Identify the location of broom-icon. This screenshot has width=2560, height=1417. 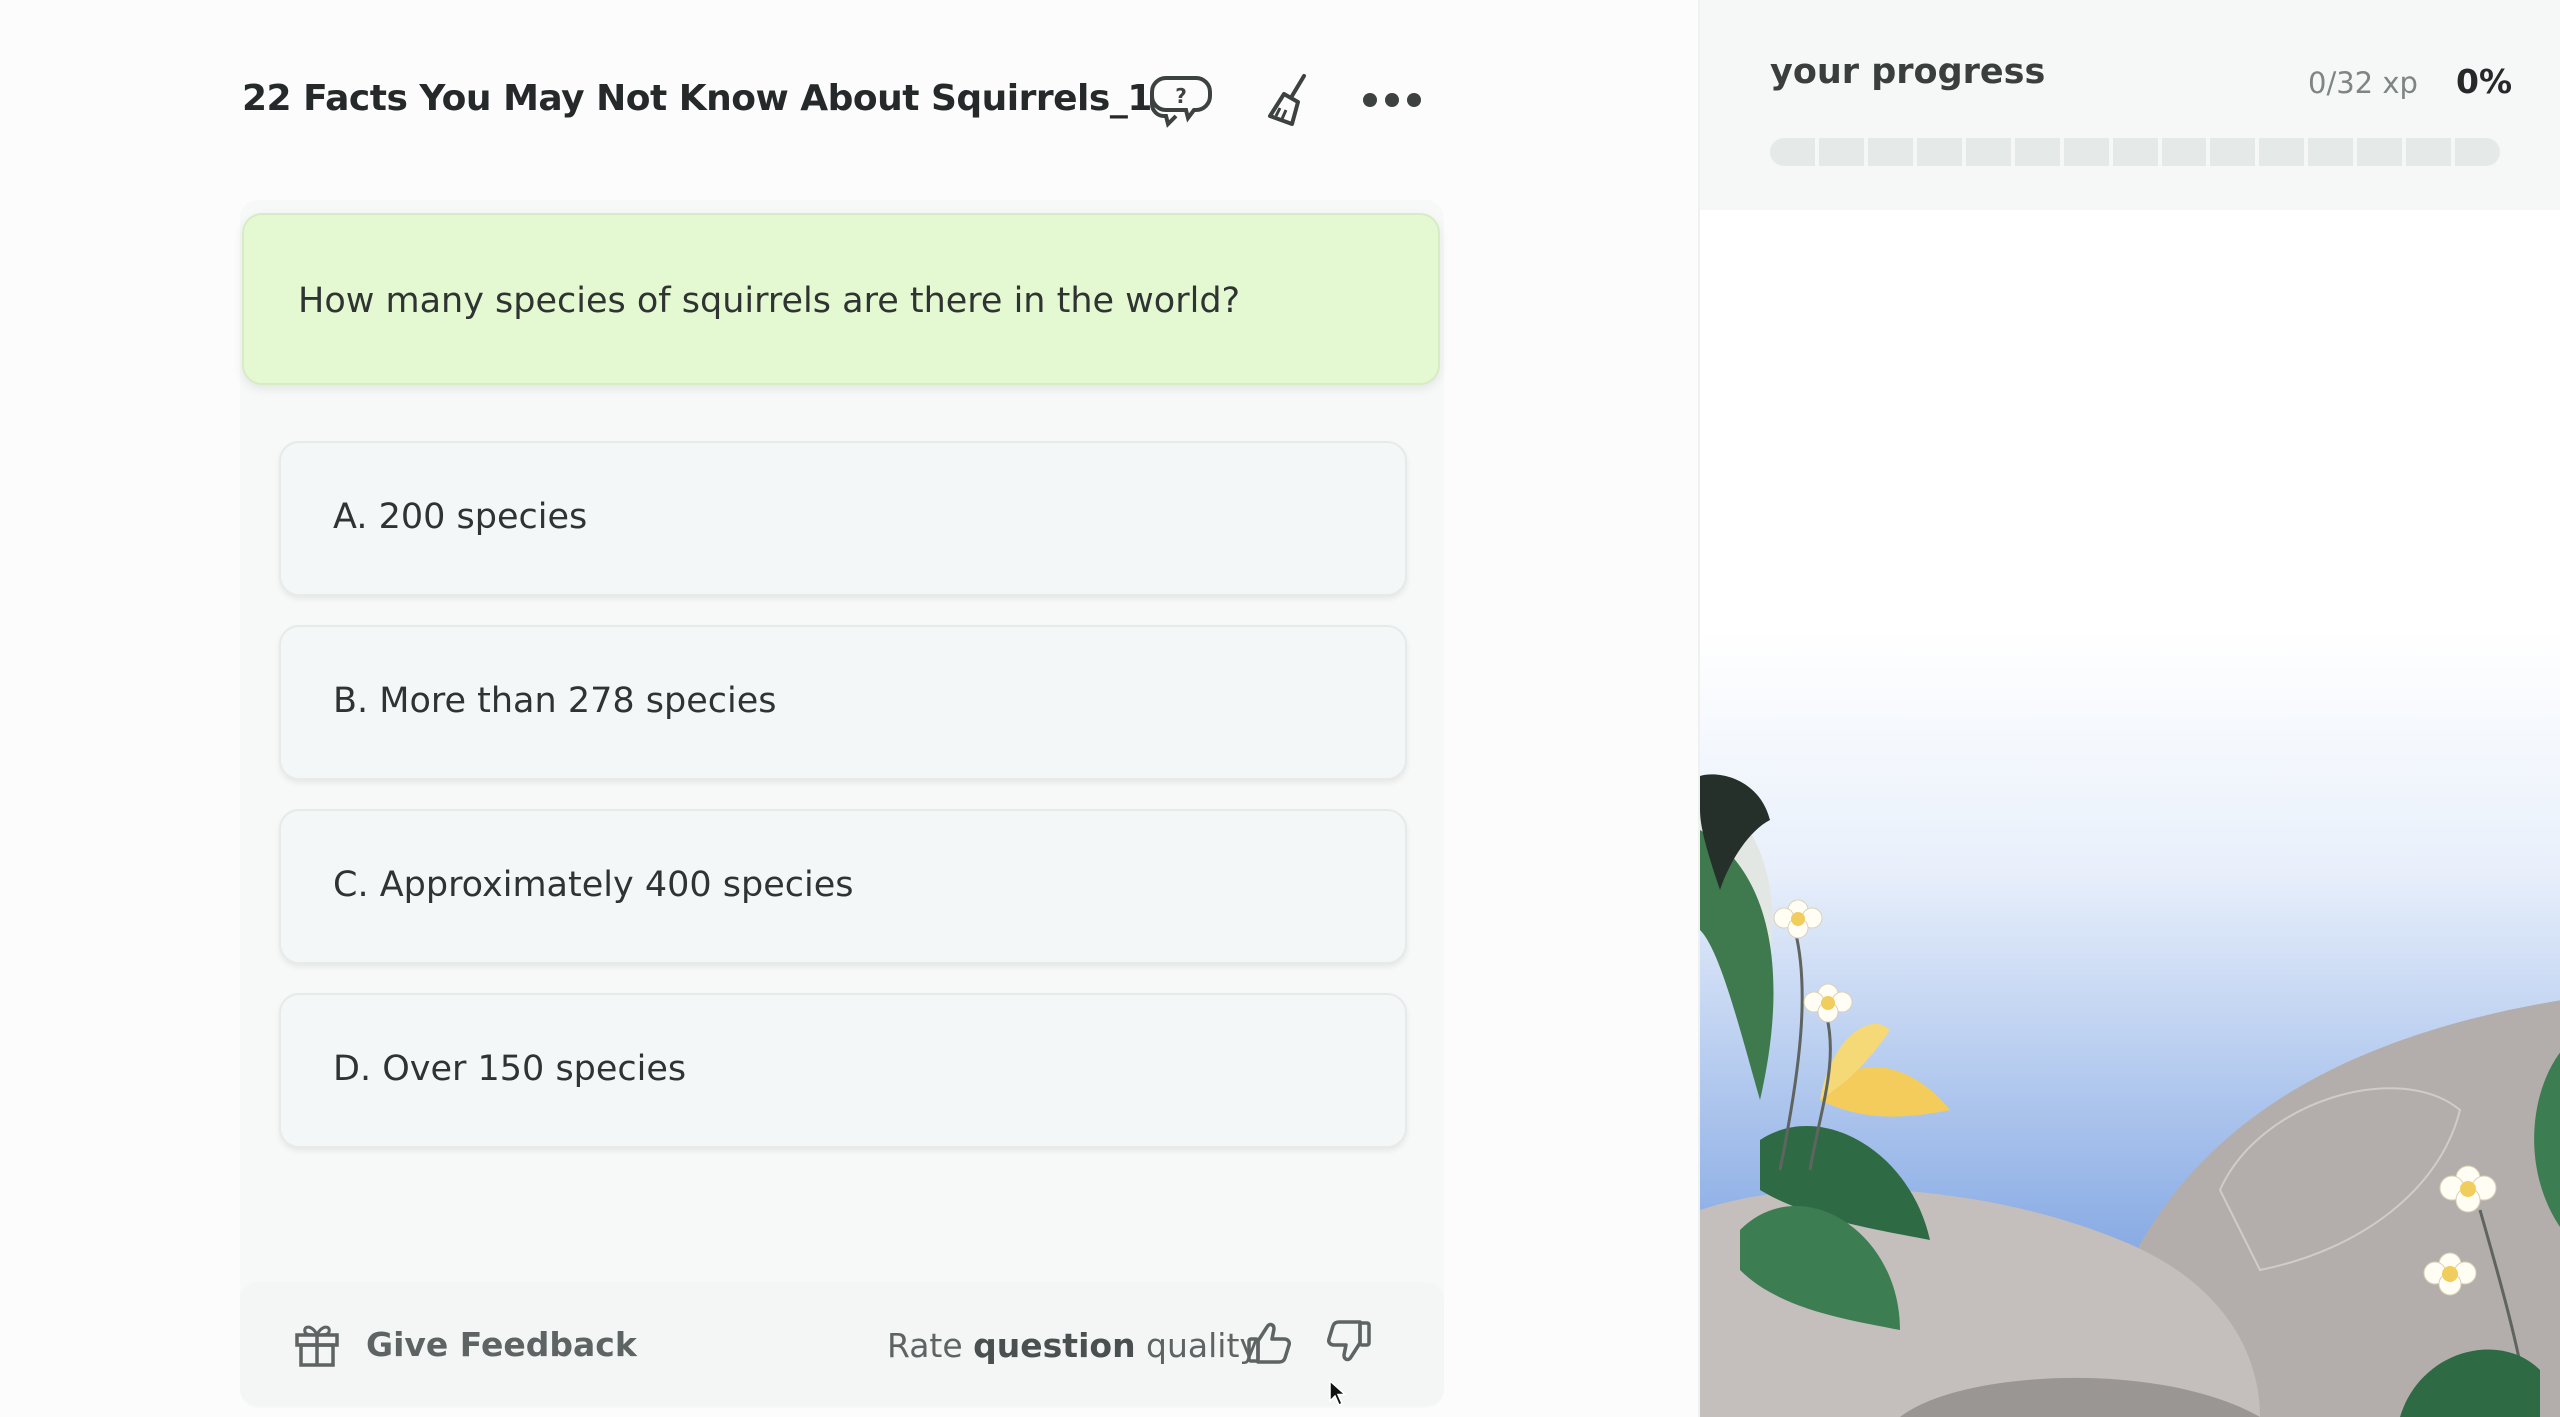
(1287, 100).